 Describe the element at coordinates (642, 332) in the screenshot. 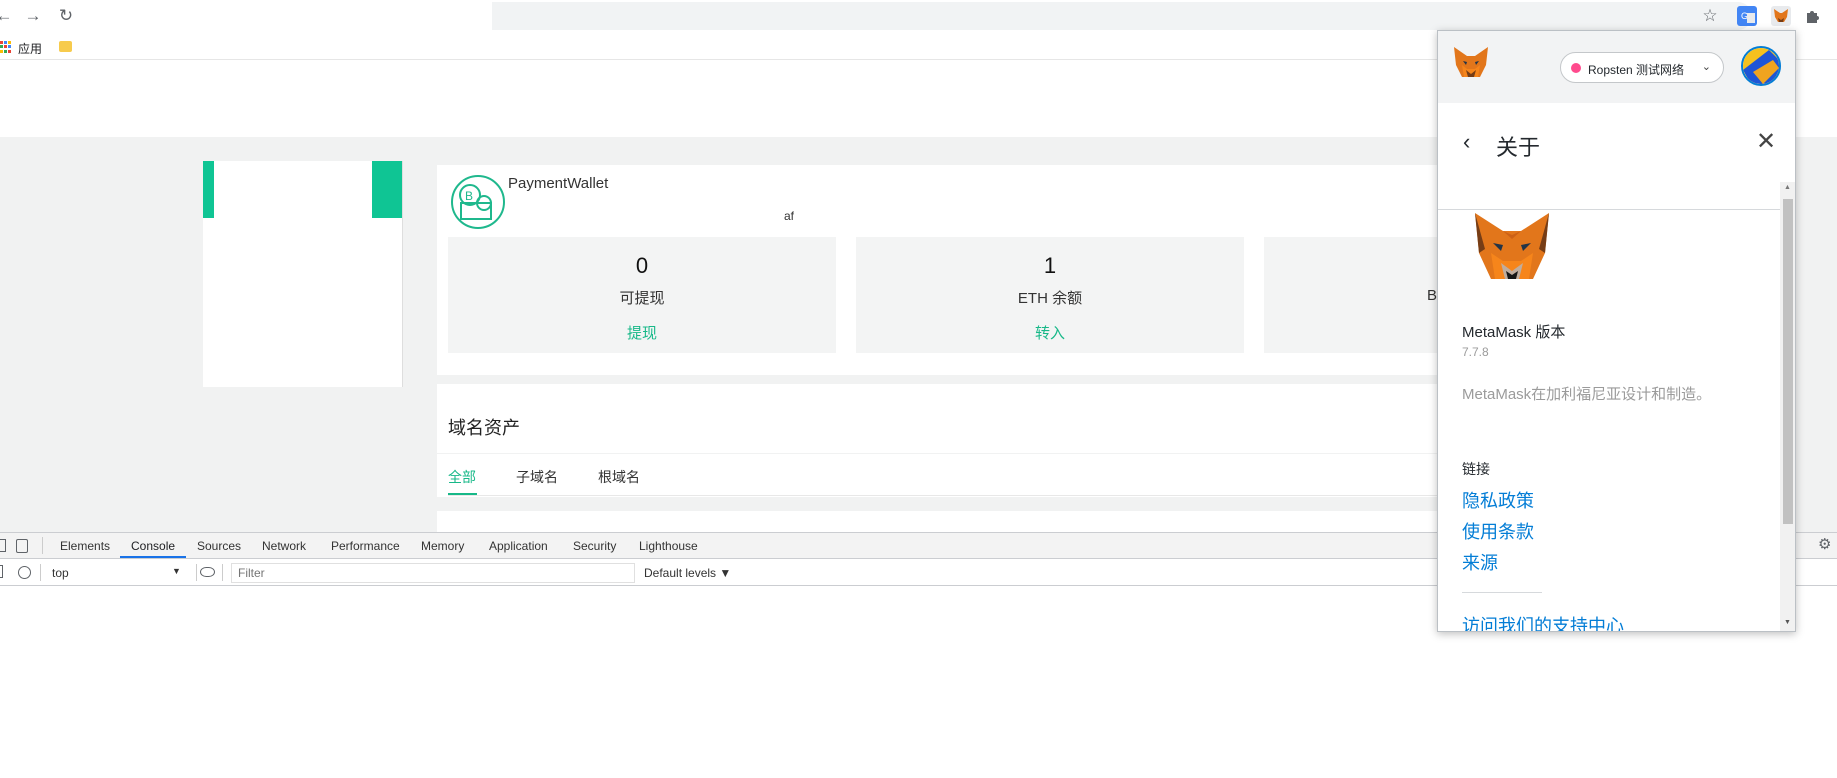

I see `withdraw-link: 提现` at that location.